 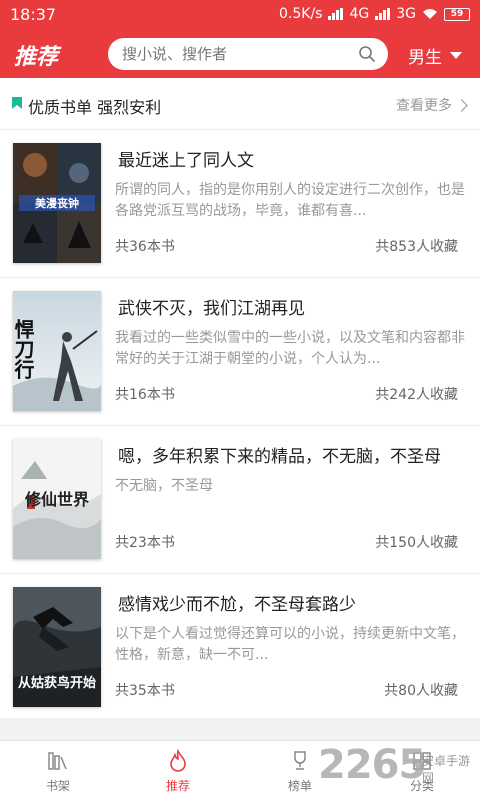 I want to click on nav-rank-label: 榜单, so click(x=299, y=786).